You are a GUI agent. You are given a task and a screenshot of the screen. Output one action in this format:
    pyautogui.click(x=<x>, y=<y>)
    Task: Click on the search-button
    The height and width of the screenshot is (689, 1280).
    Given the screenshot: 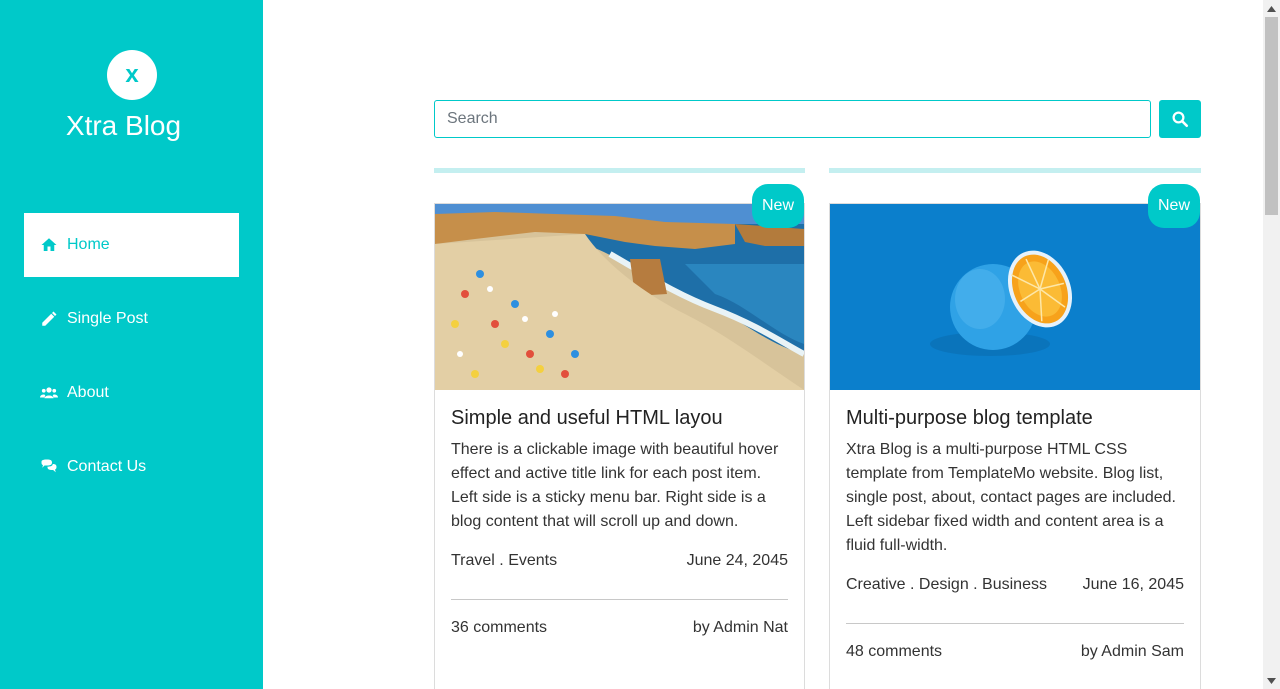 What is the action you would take?
    pyautogui.click(x=1180, y=119)
    